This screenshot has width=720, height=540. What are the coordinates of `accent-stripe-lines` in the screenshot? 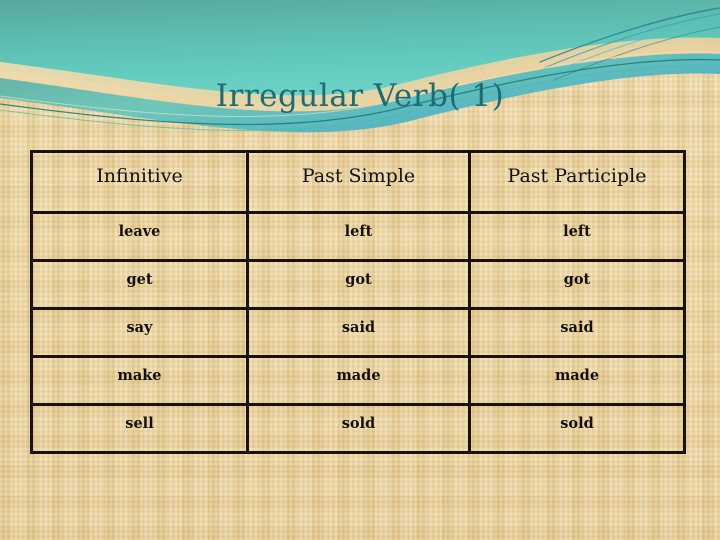 It's located at (629, 44).